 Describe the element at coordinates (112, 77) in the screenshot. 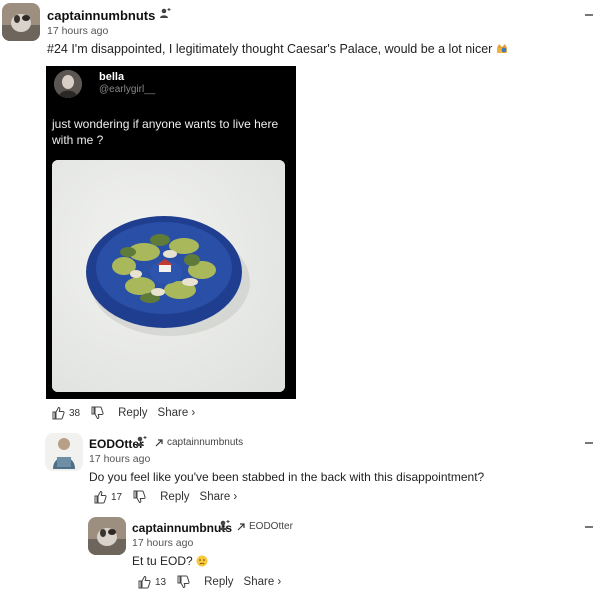

I see `post-author-name: bella` at that location.